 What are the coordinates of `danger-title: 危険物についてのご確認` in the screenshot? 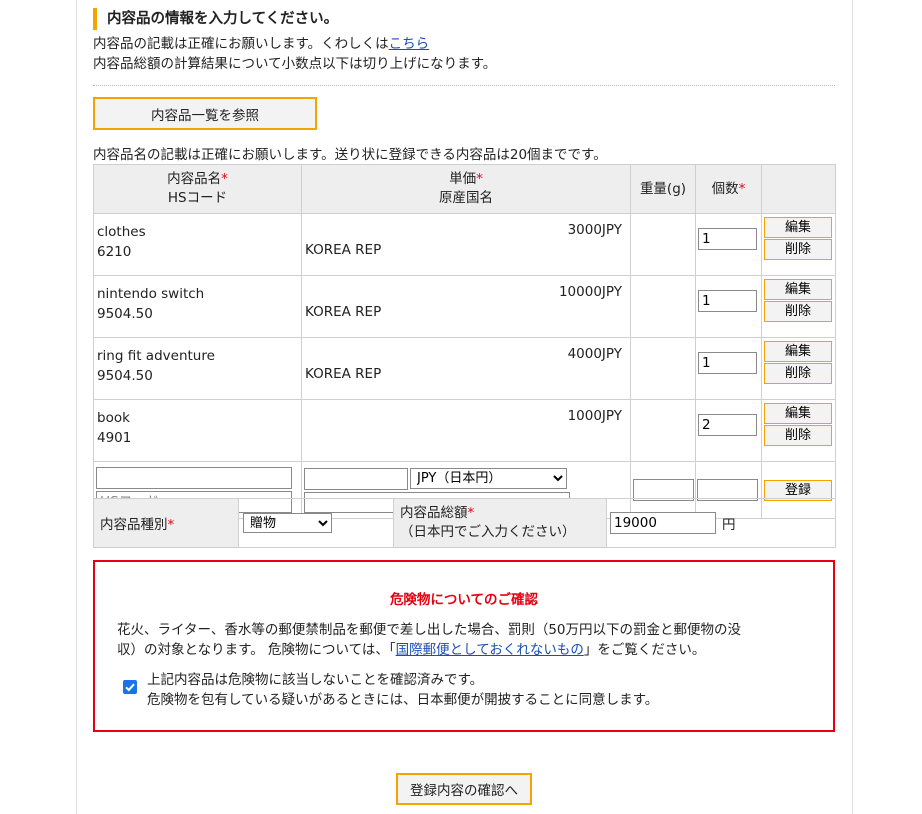 It's located at (464, 600).